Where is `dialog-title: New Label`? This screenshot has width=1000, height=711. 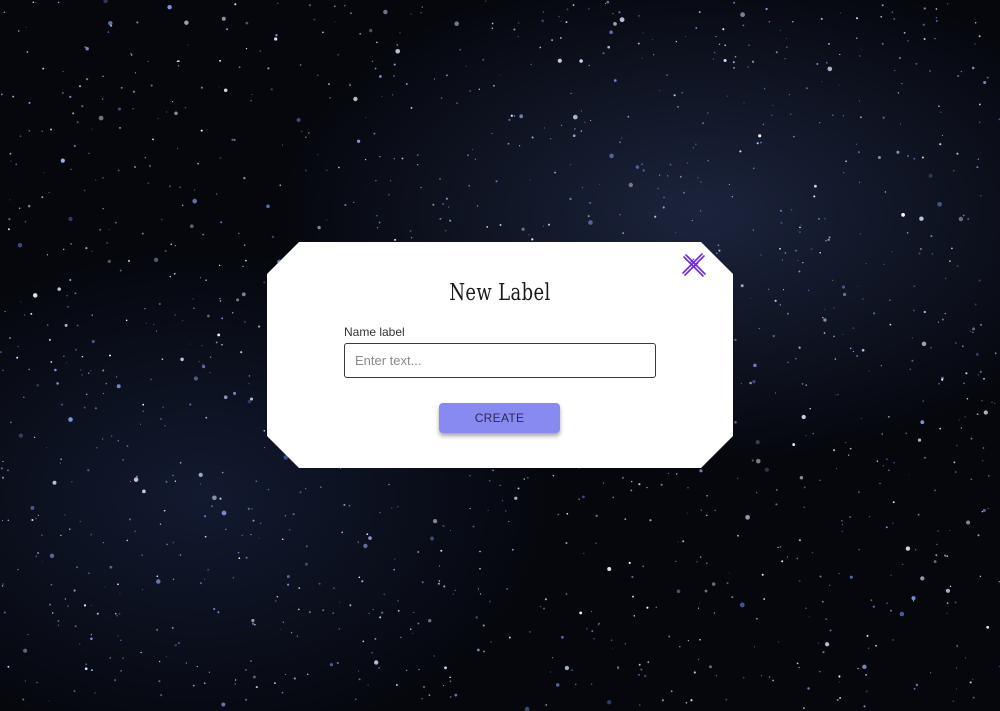 dialog-title: New Label is located at coordinates (500, 293).